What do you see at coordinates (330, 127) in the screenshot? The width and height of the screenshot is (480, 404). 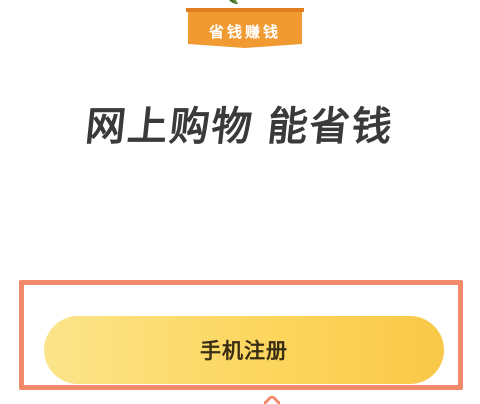 I see `slogan-part-2: 能省钱` at bounding box center [330, 127].